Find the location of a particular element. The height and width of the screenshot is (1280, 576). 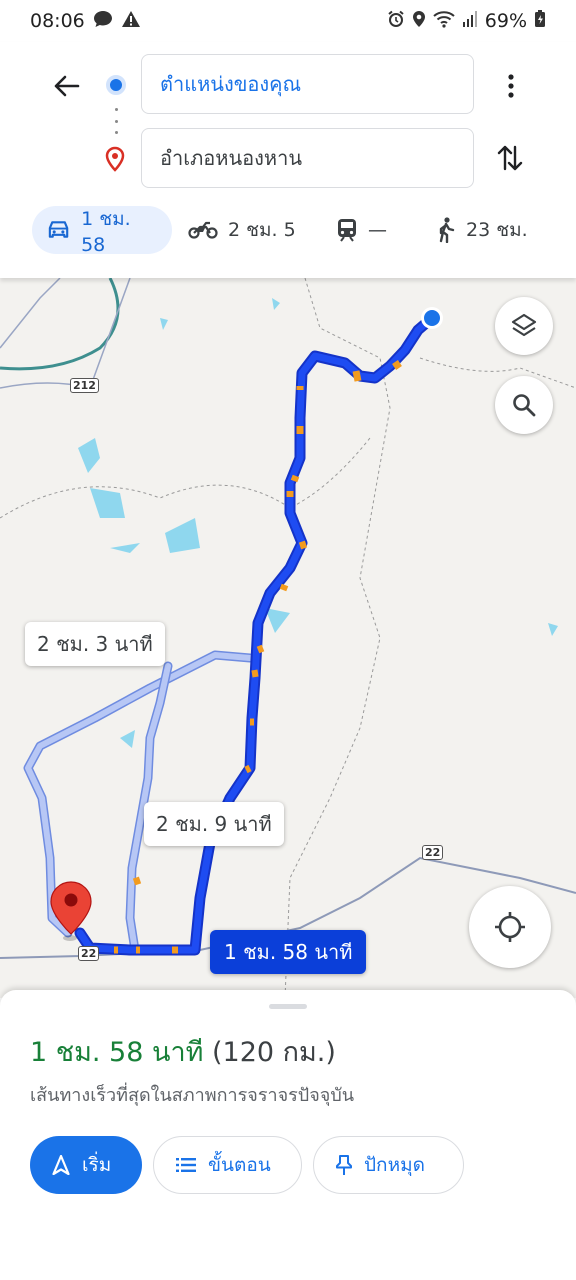

mode-transit: — is located at coordinates (361, 230).